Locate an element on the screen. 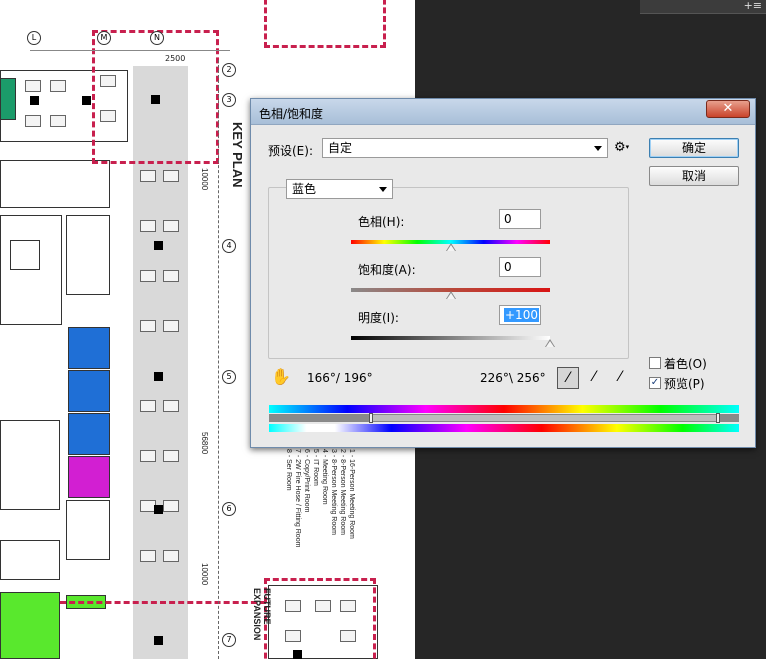  hue-value: 0 is located at coordinates (508, 219).